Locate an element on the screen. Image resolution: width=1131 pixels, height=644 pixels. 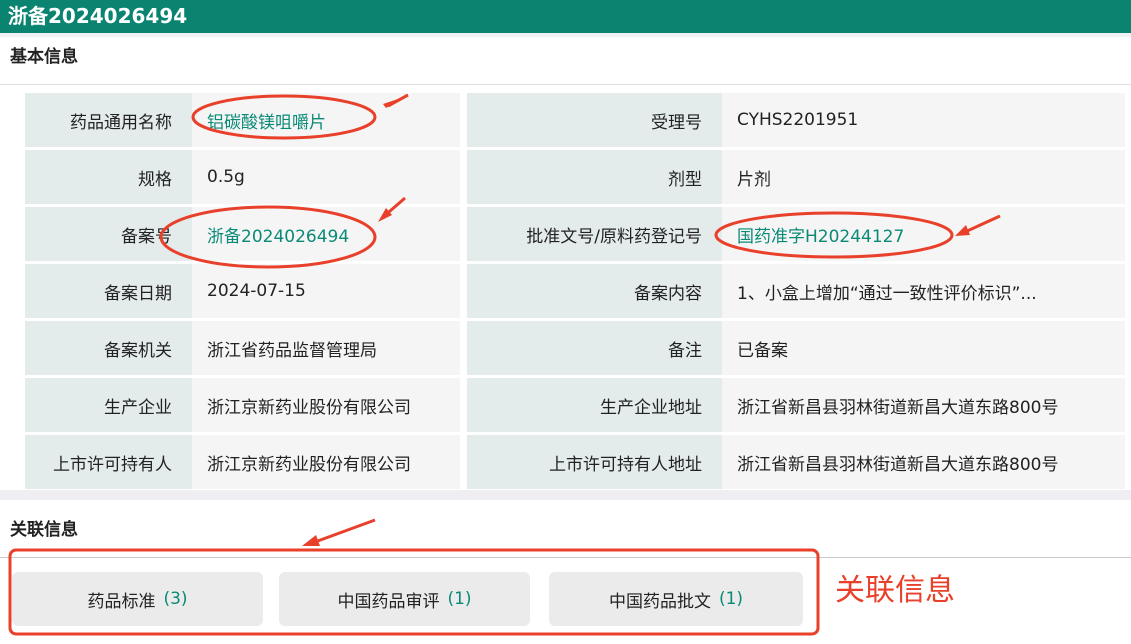
table-row: 备案机关 浙江省药品监督管理局 备注 已备案 is located at coordinates (575, 349).